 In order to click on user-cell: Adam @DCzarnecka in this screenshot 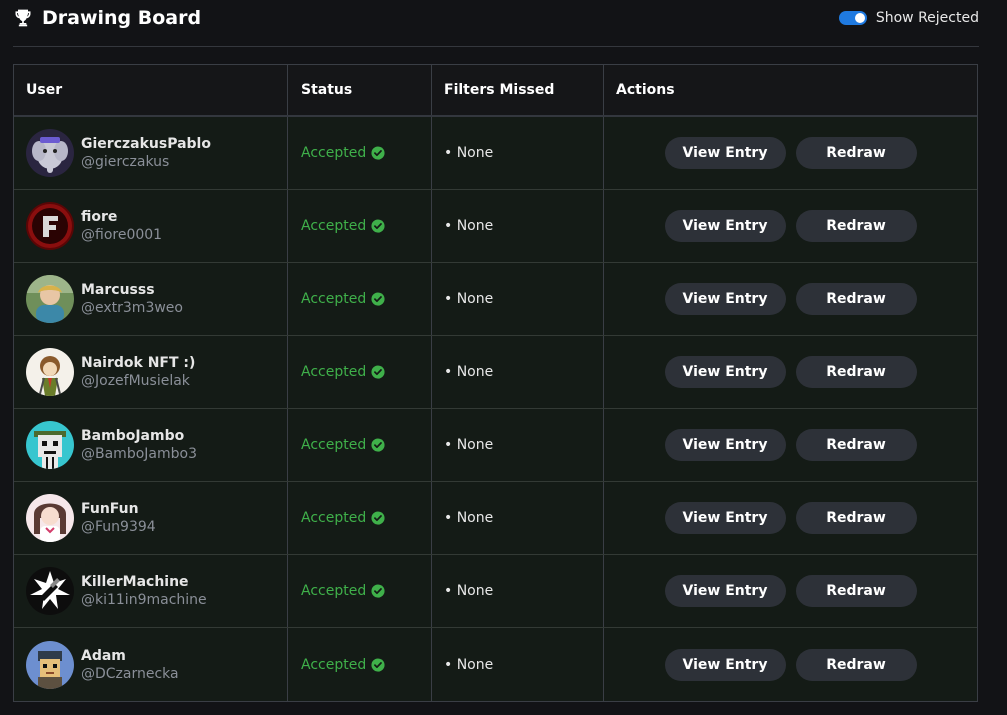, I will do `click(151, 664)`.